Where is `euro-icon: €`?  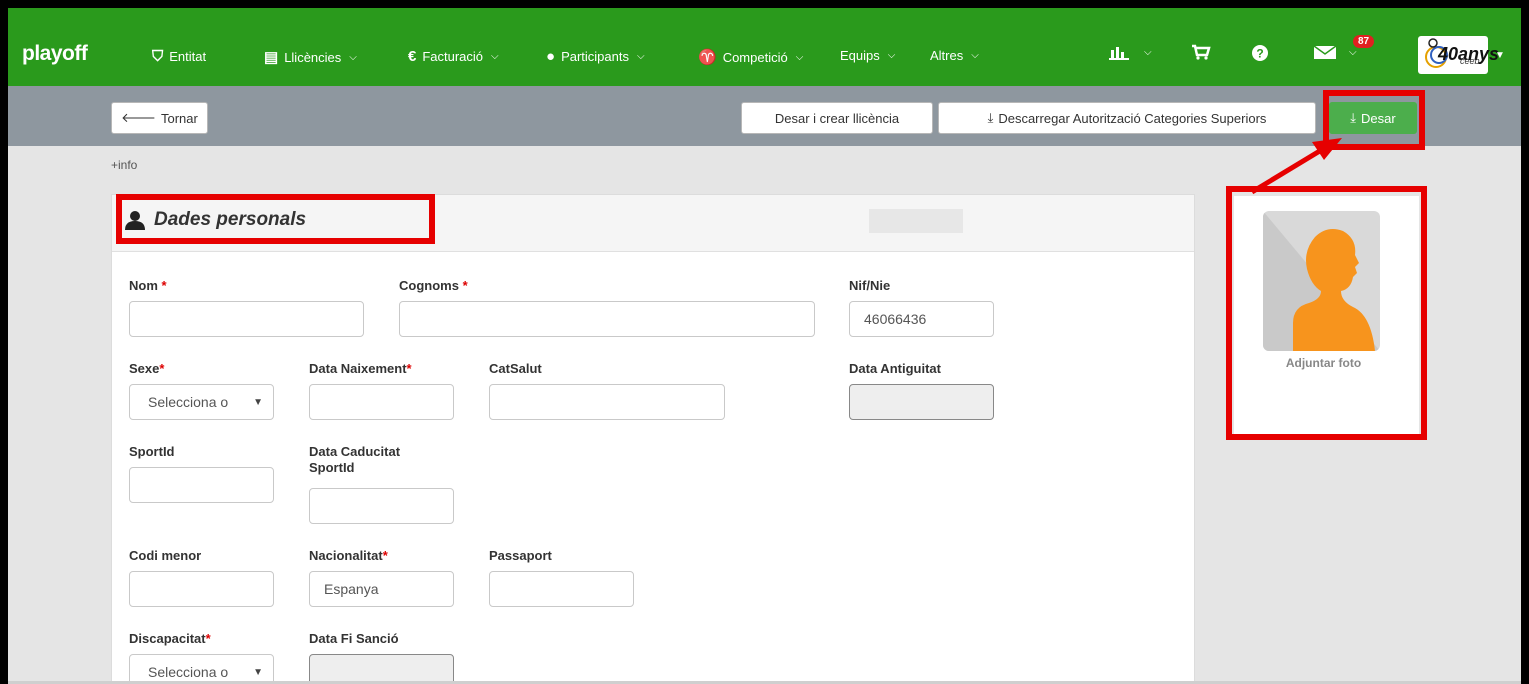 euro-icon: € is located at coordinates (412, 56).